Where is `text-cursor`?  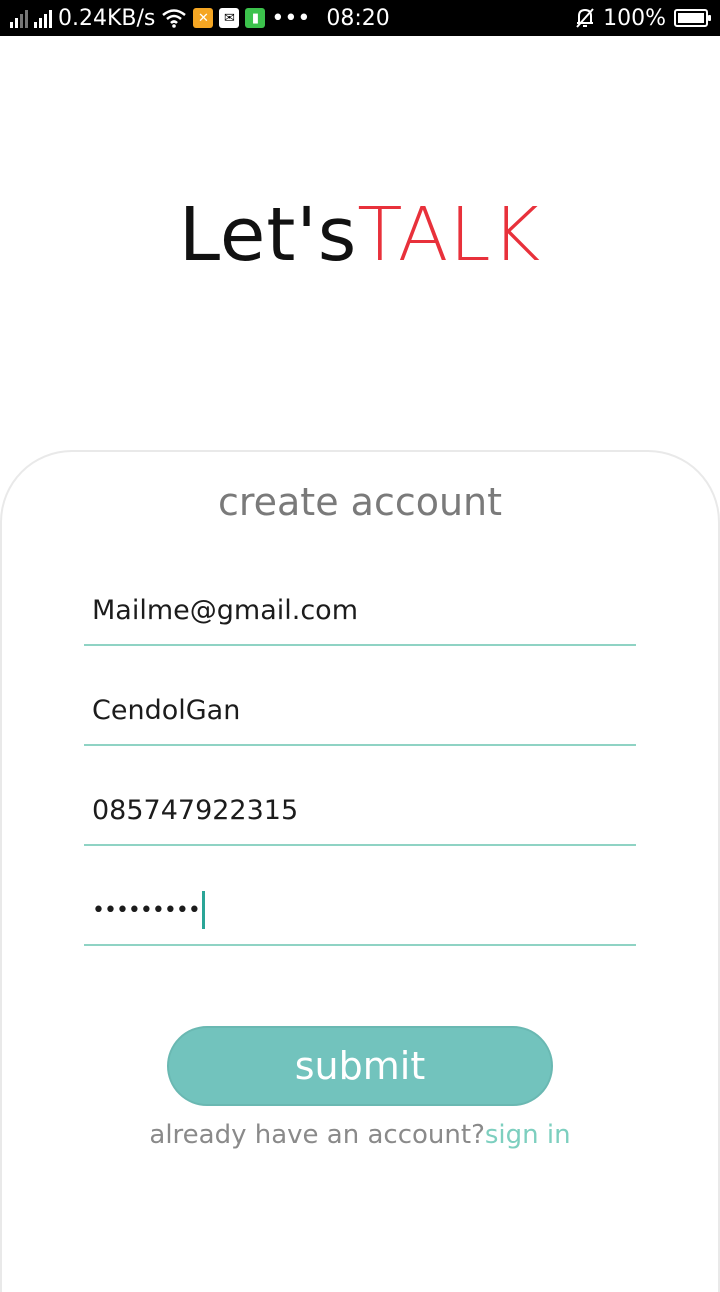
text-cursor is located at coordinates (203, 910).